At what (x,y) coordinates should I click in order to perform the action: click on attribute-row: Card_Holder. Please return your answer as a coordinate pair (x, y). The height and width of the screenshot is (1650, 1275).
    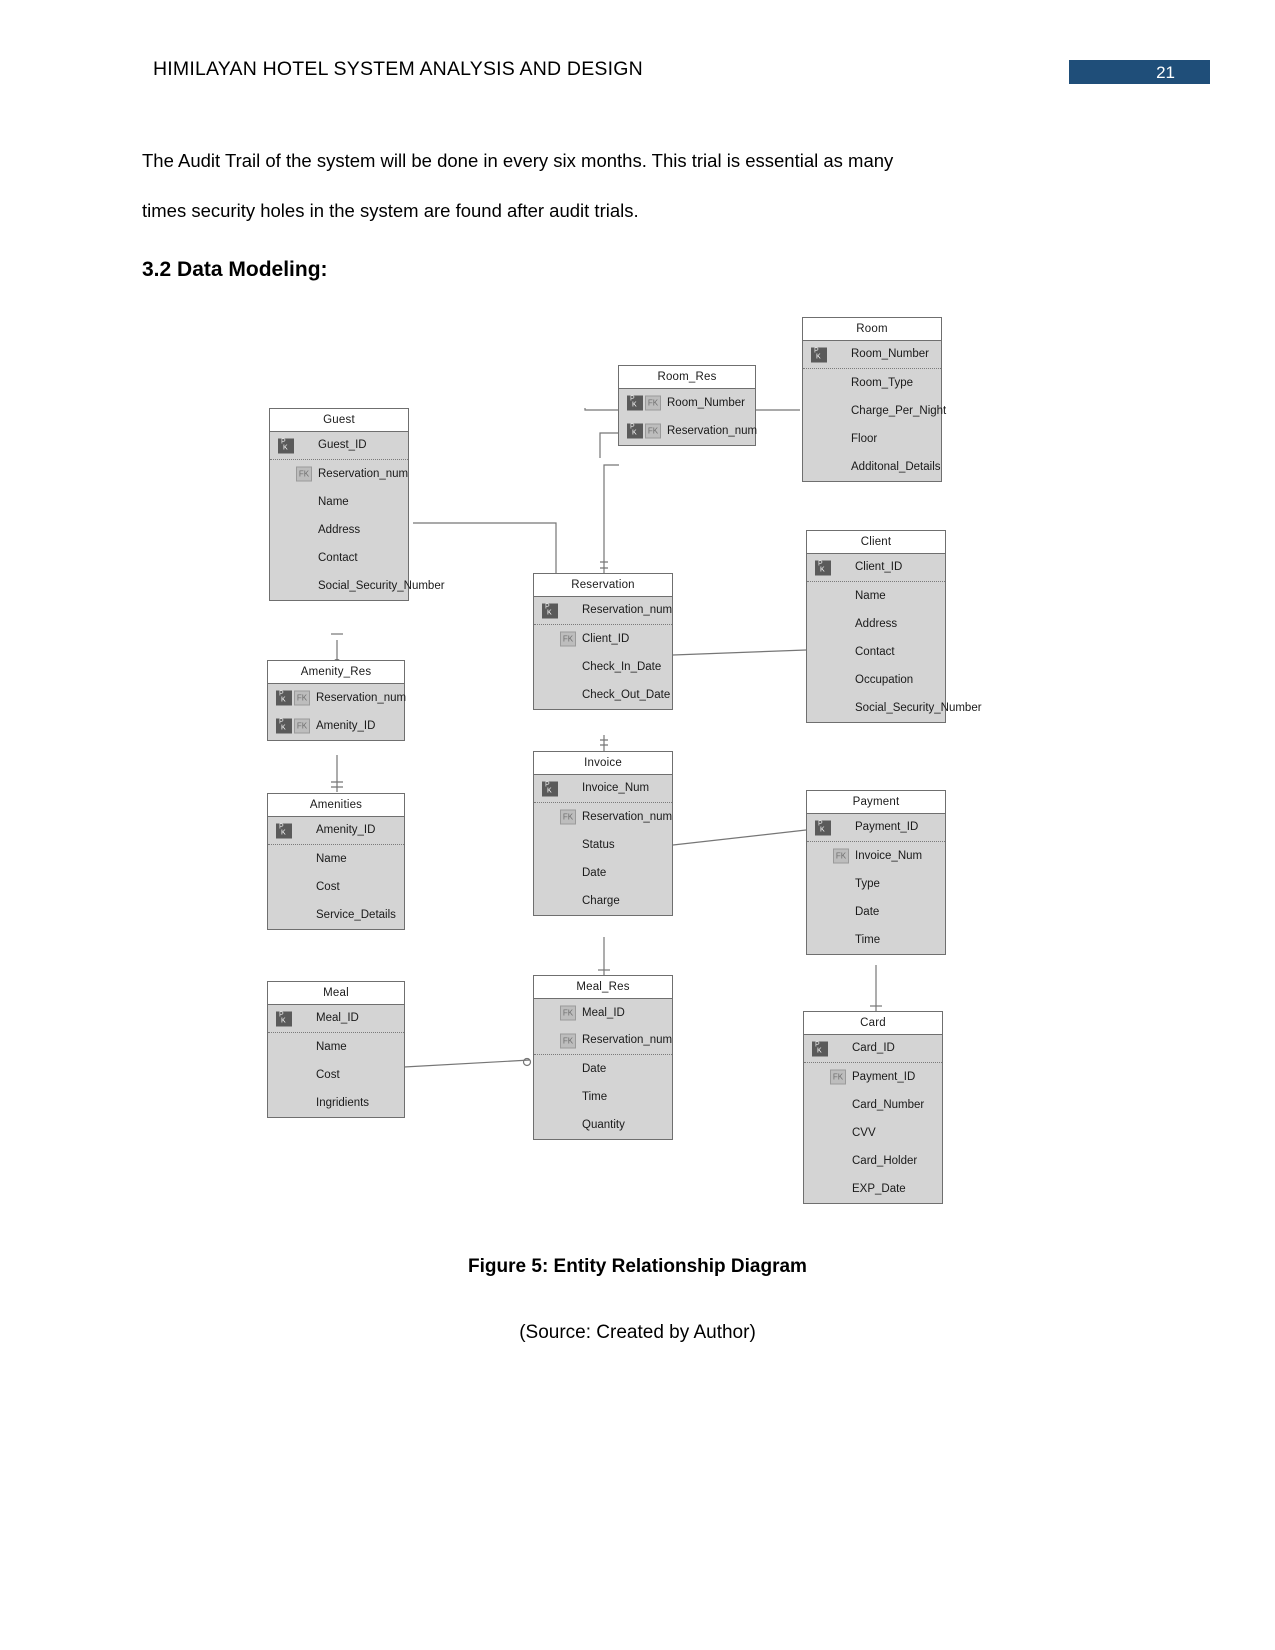
    Looking at the image, I should click on (873, 1161).